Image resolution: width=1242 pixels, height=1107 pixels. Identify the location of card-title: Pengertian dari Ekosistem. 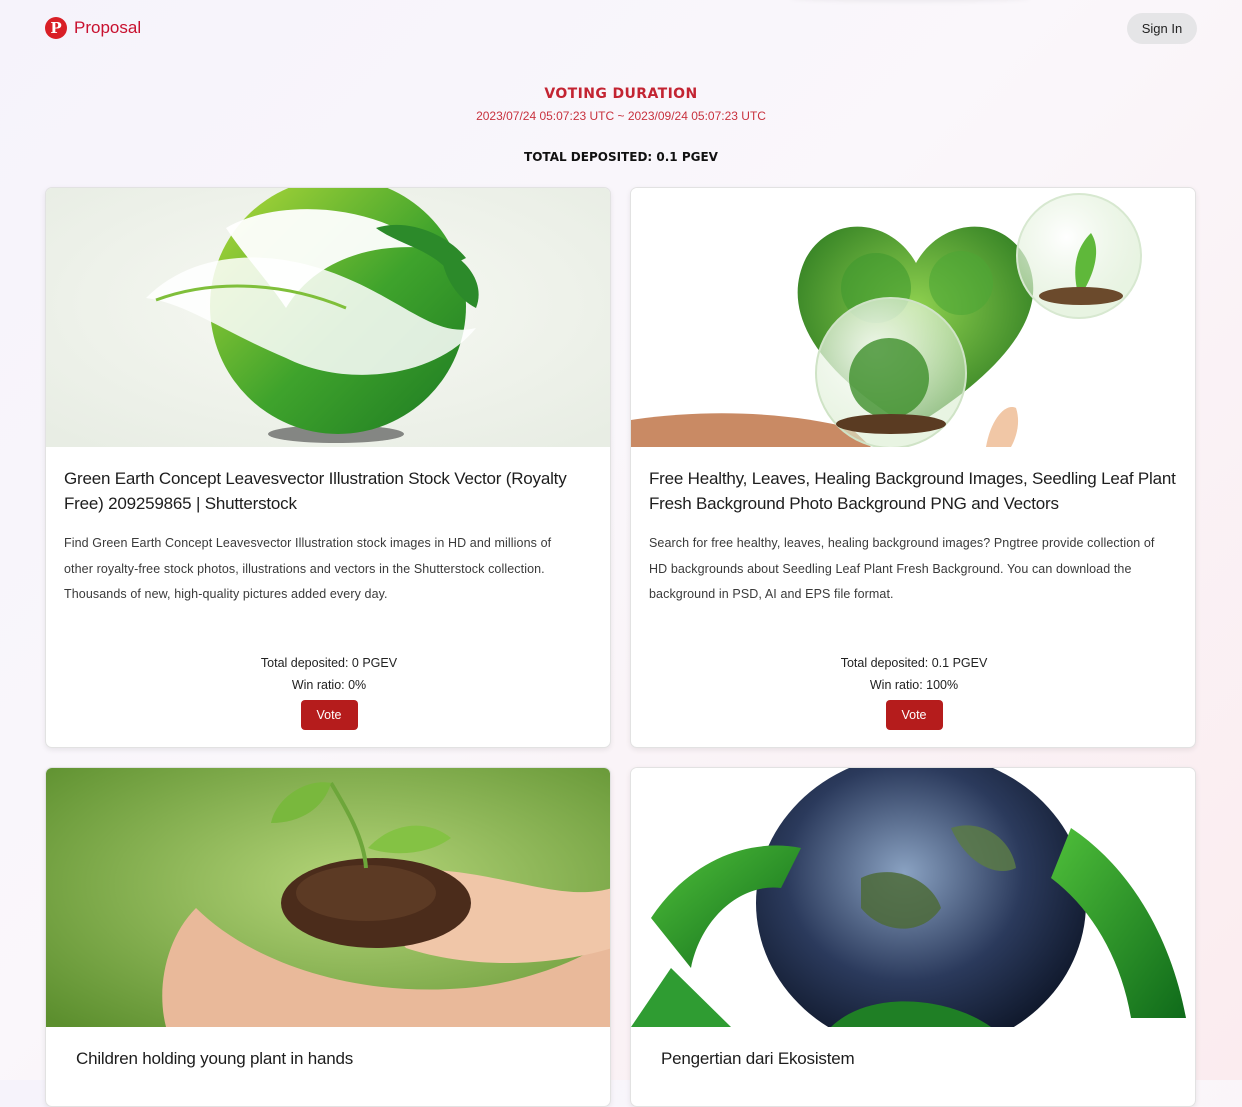
(913, 1049).